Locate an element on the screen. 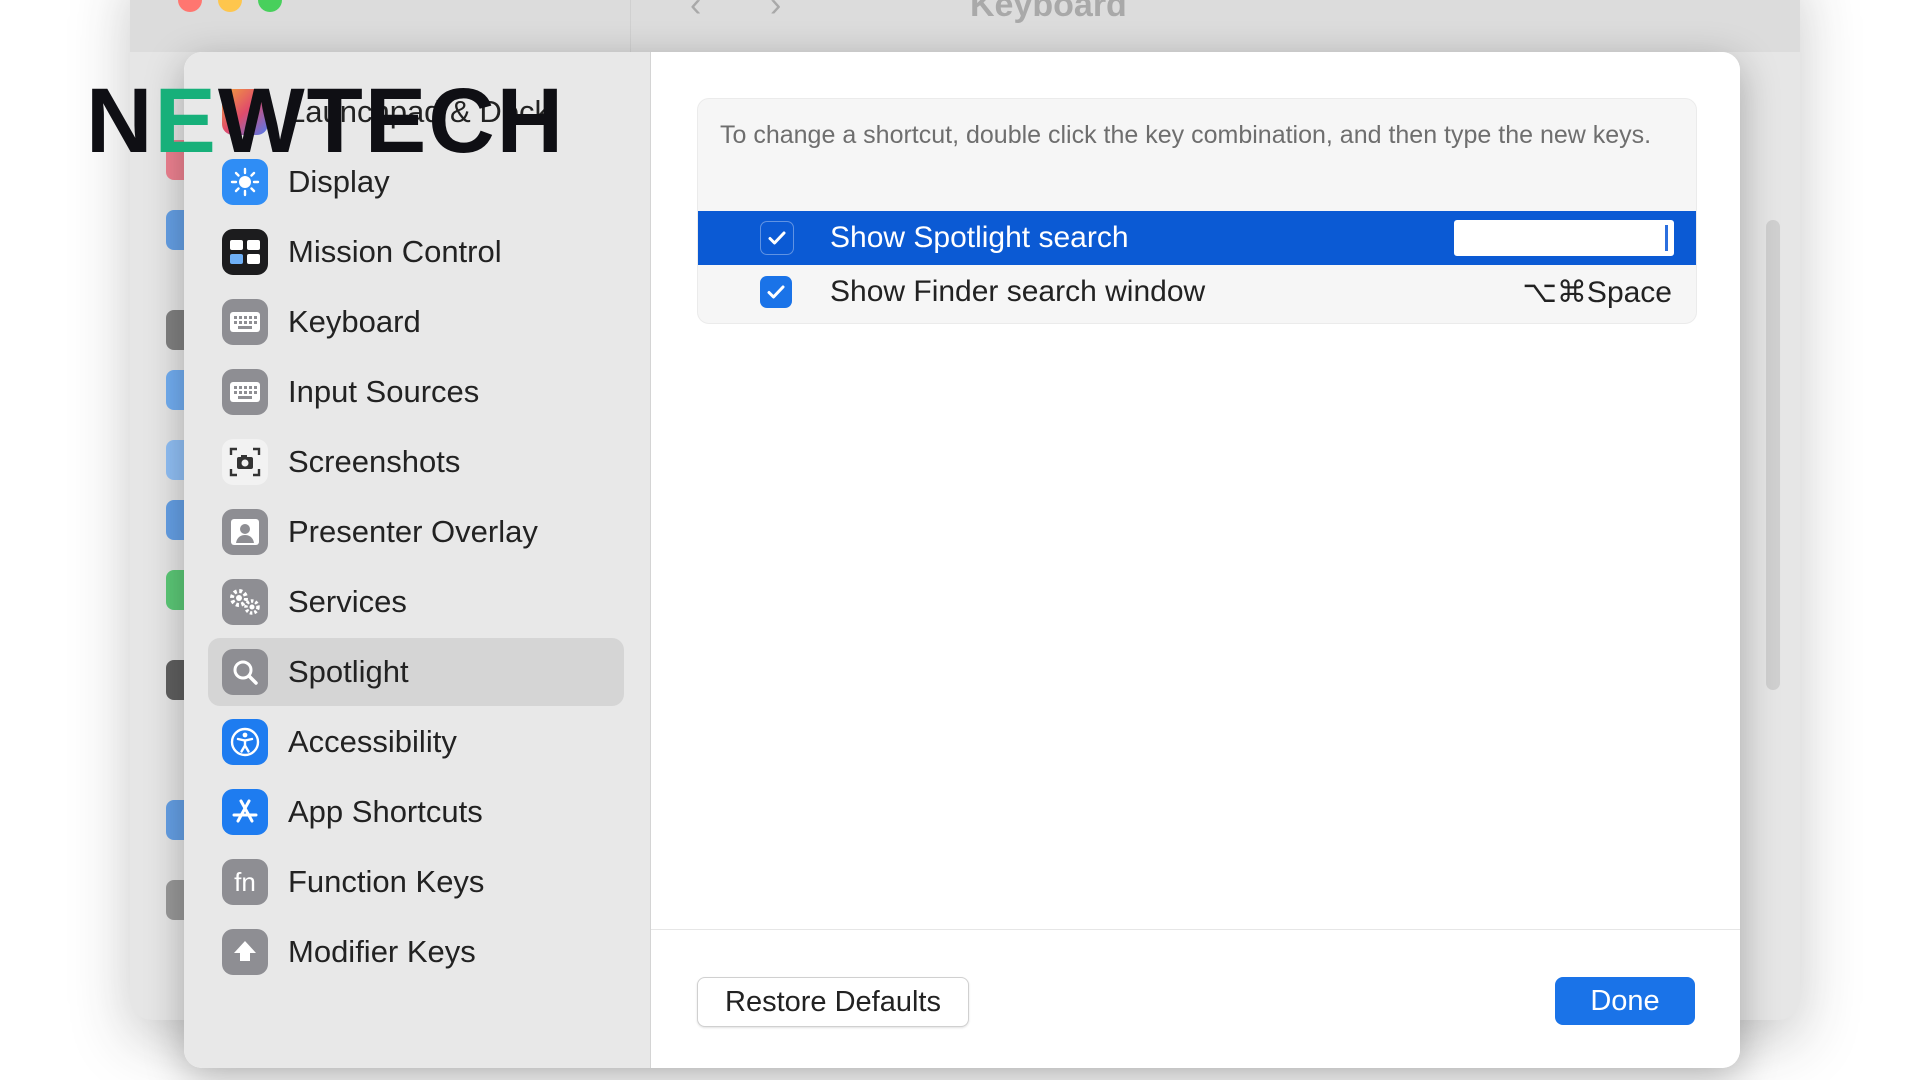 This screenshot has height=1080, width=1920. done-button: Done is located at coordinates (1625, 1001).